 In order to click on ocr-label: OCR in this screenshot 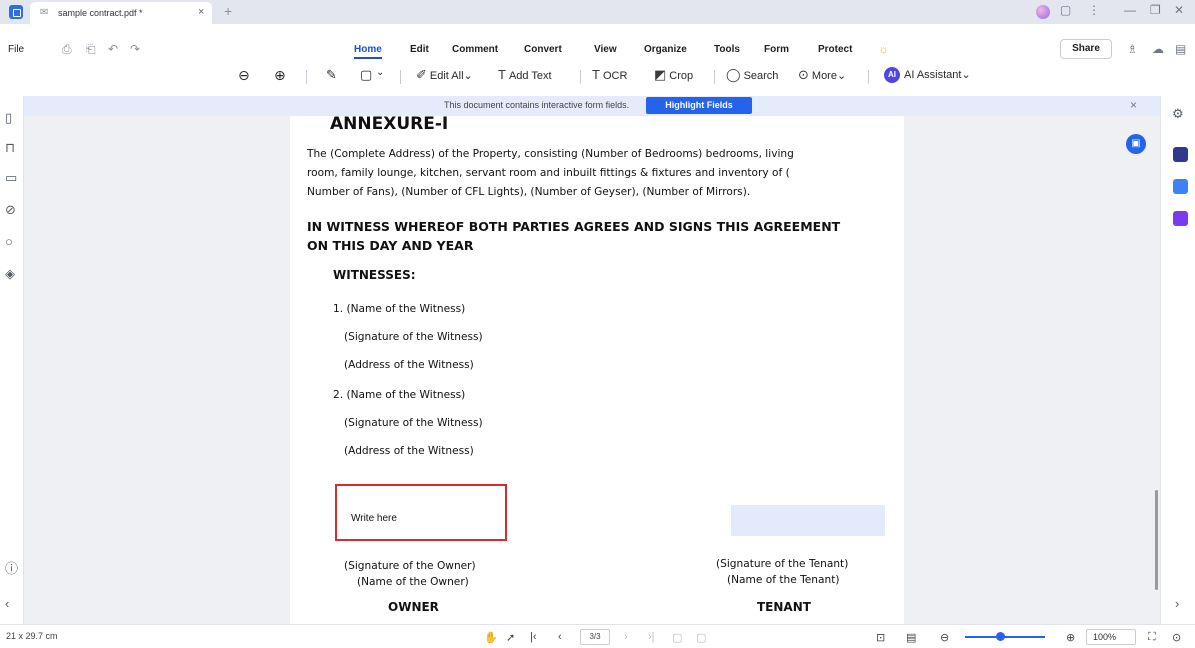, I will do `click(615, 76)`.